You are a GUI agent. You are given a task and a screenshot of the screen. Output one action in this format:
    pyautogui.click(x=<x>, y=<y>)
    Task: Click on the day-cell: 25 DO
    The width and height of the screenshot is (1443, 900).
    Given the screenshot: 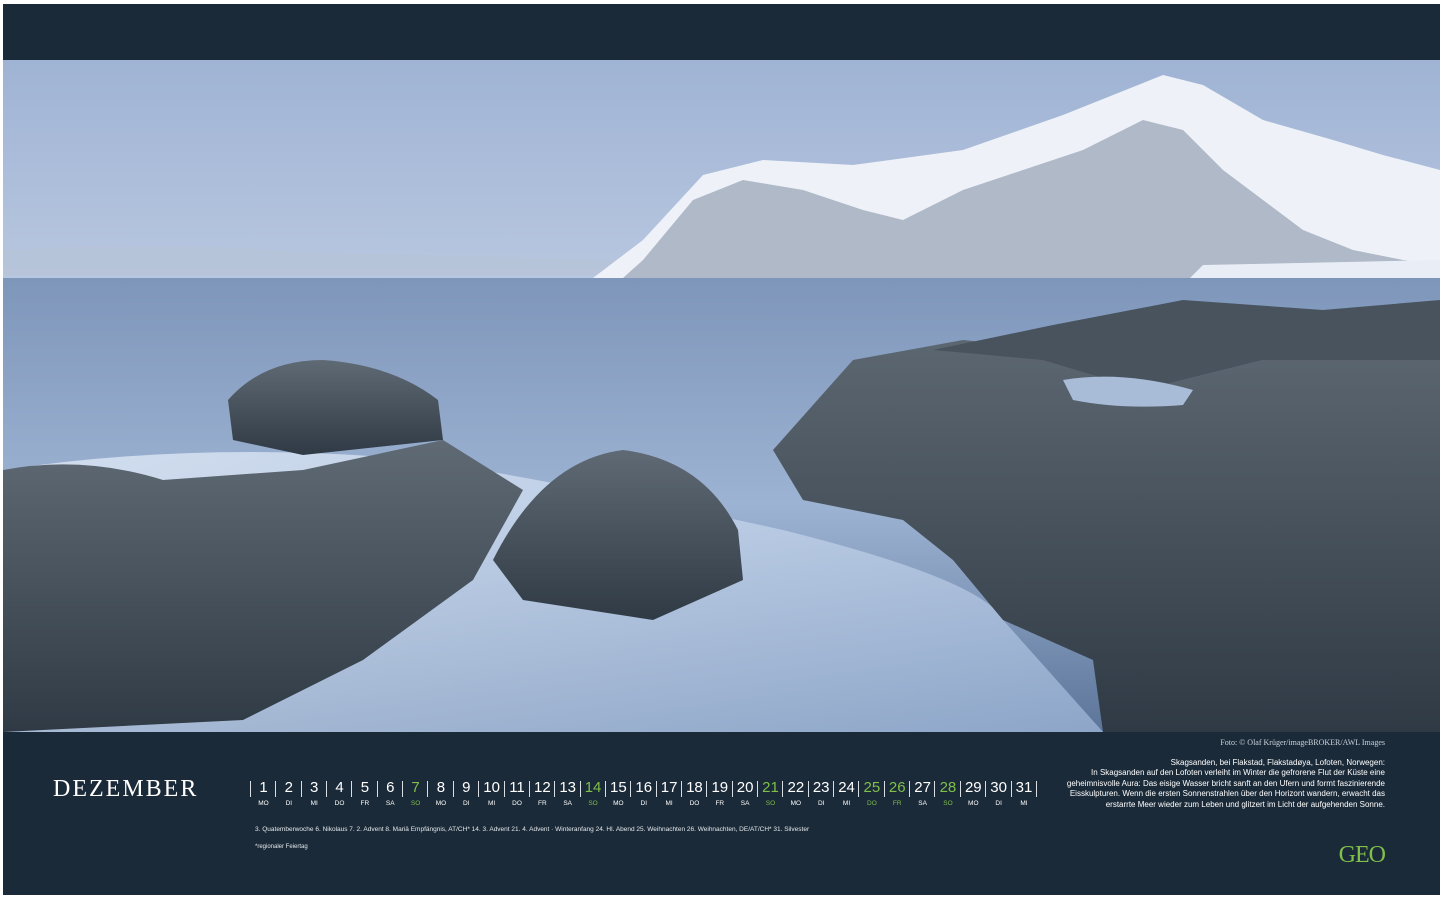 What is the action you would take?
    pyautogui.click(x=871, y=794)
    